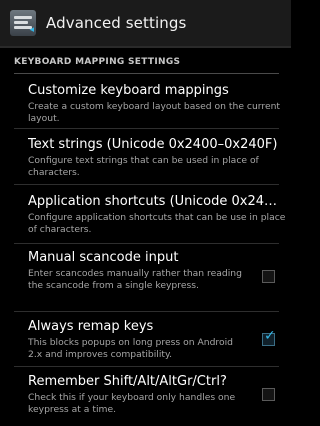  I want to click on page-title: Advanced settings, so click(116, 23).